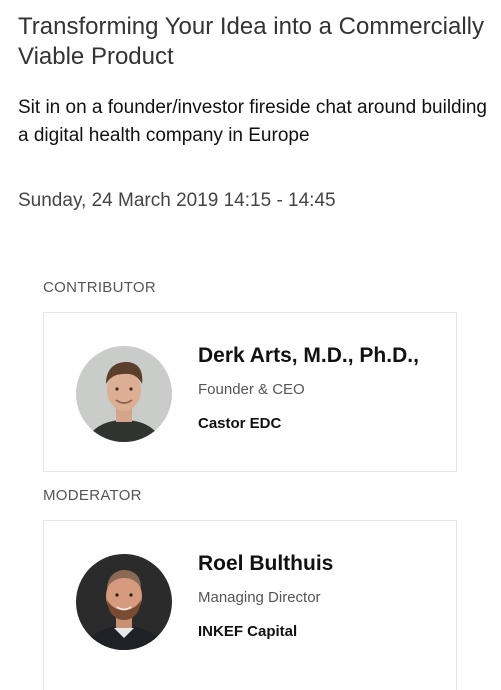  I want to click on moderator-section-label: MODERATOR, so click(92, 495).